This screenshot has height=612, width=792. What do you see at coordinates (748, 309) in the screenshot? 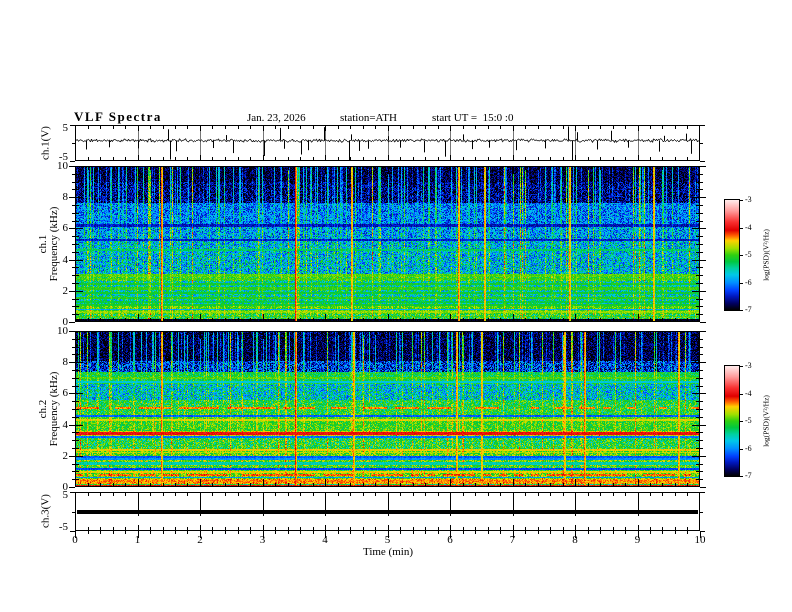
I see `colorbar-tick-label: -7` at bounding box center [748, 309].